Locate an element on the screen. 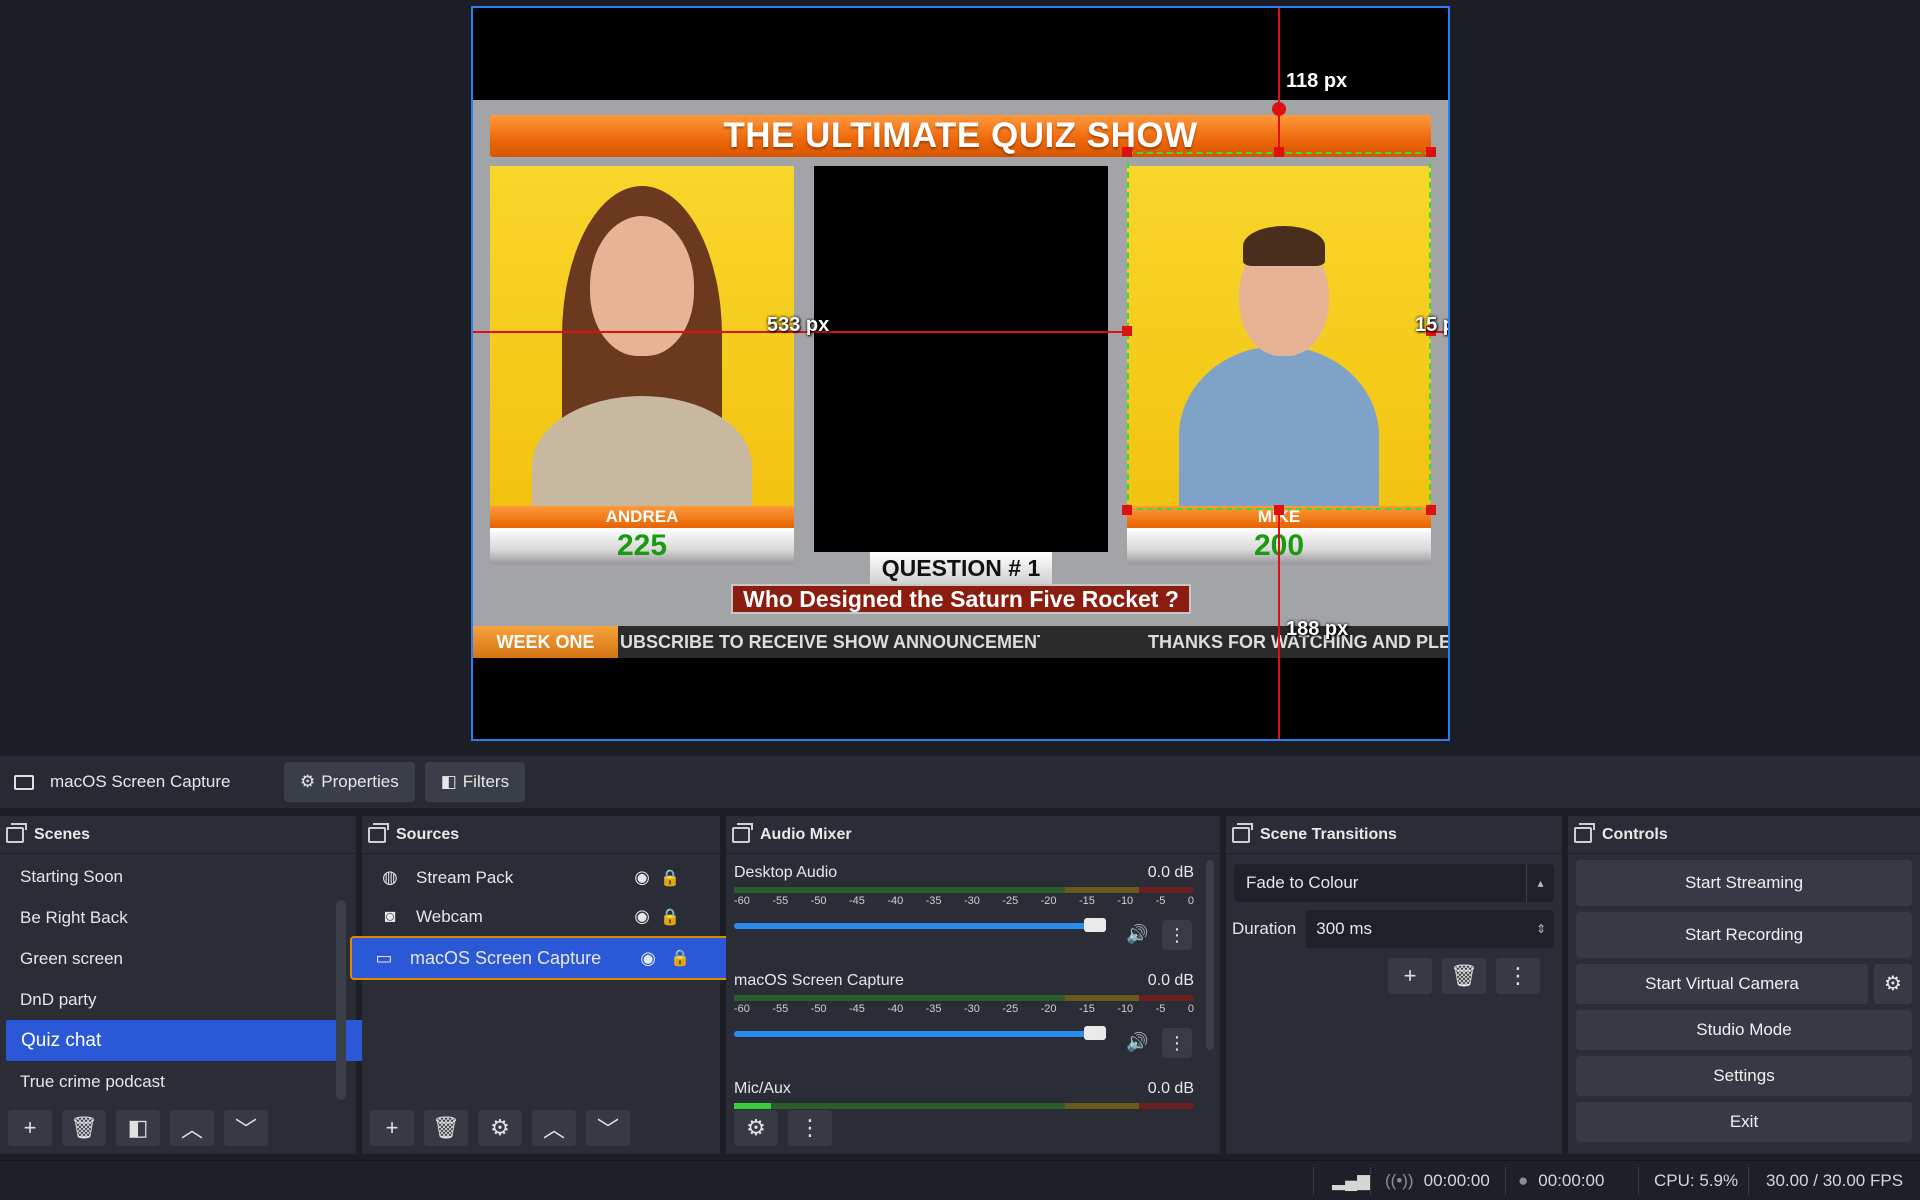 Image resolution: width=1920 pixels, height=1200 pixels. duration-spinbox: 300 ms ⇕ is located at coordinates (1430, 929).